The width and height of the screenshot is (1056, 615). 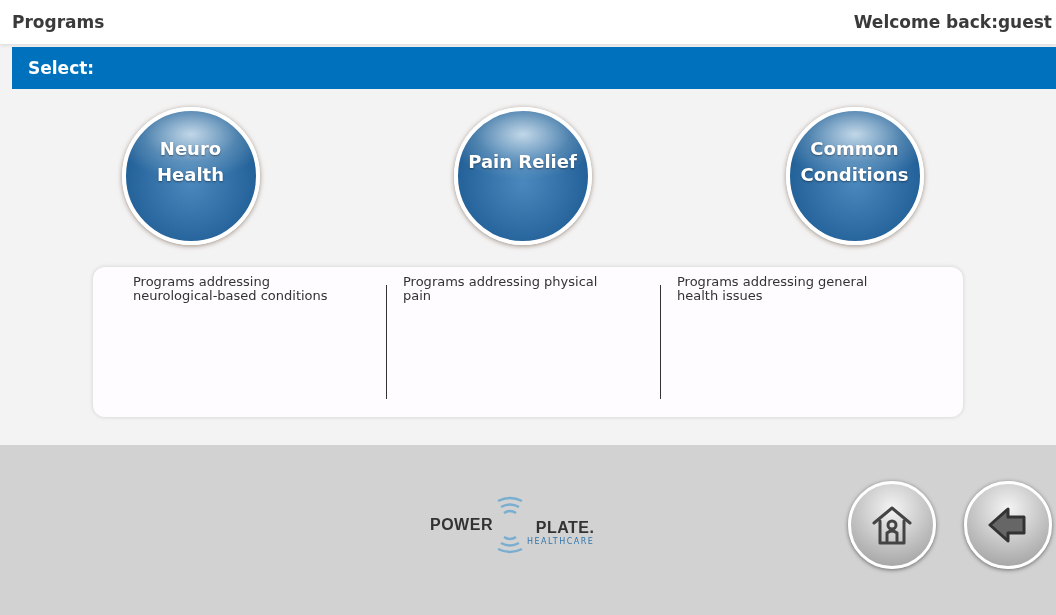 What do you see at coordinates (231, 289) in the screenshot?
I see `program-description: Programs addressing neurological-based conditions` at bounding box center [231, 289].